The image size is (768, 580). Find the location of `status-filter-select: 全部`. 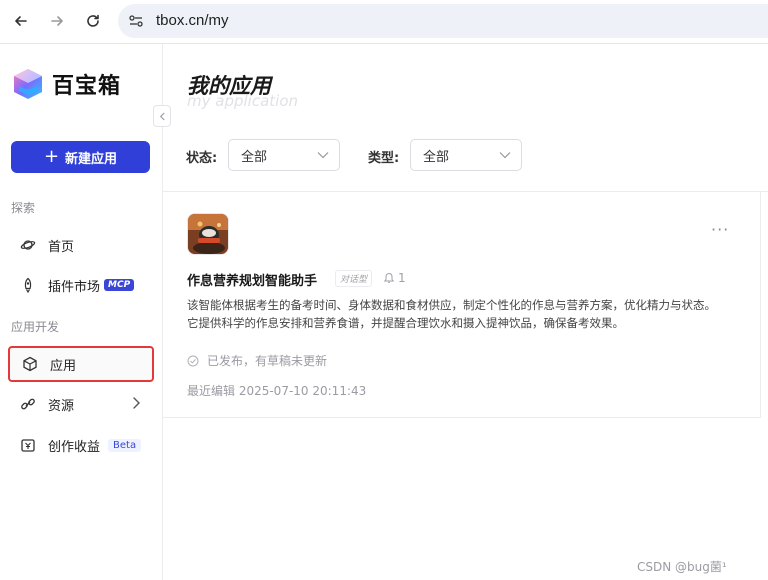

status-filter-select: 全部 is located at coordinates (284, 155).